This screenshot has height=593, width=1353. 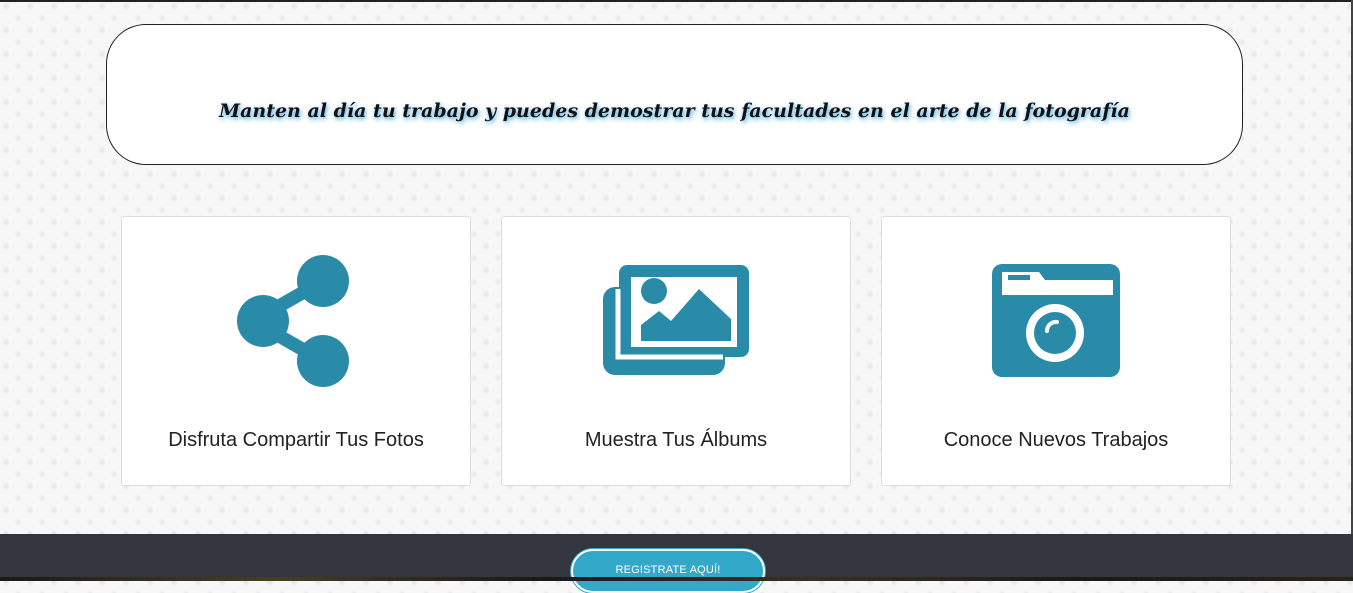 What do you see at coordinates (1056, 321) in the screenshot?
I see `camera-icon` at bounding box center [1056, 321].